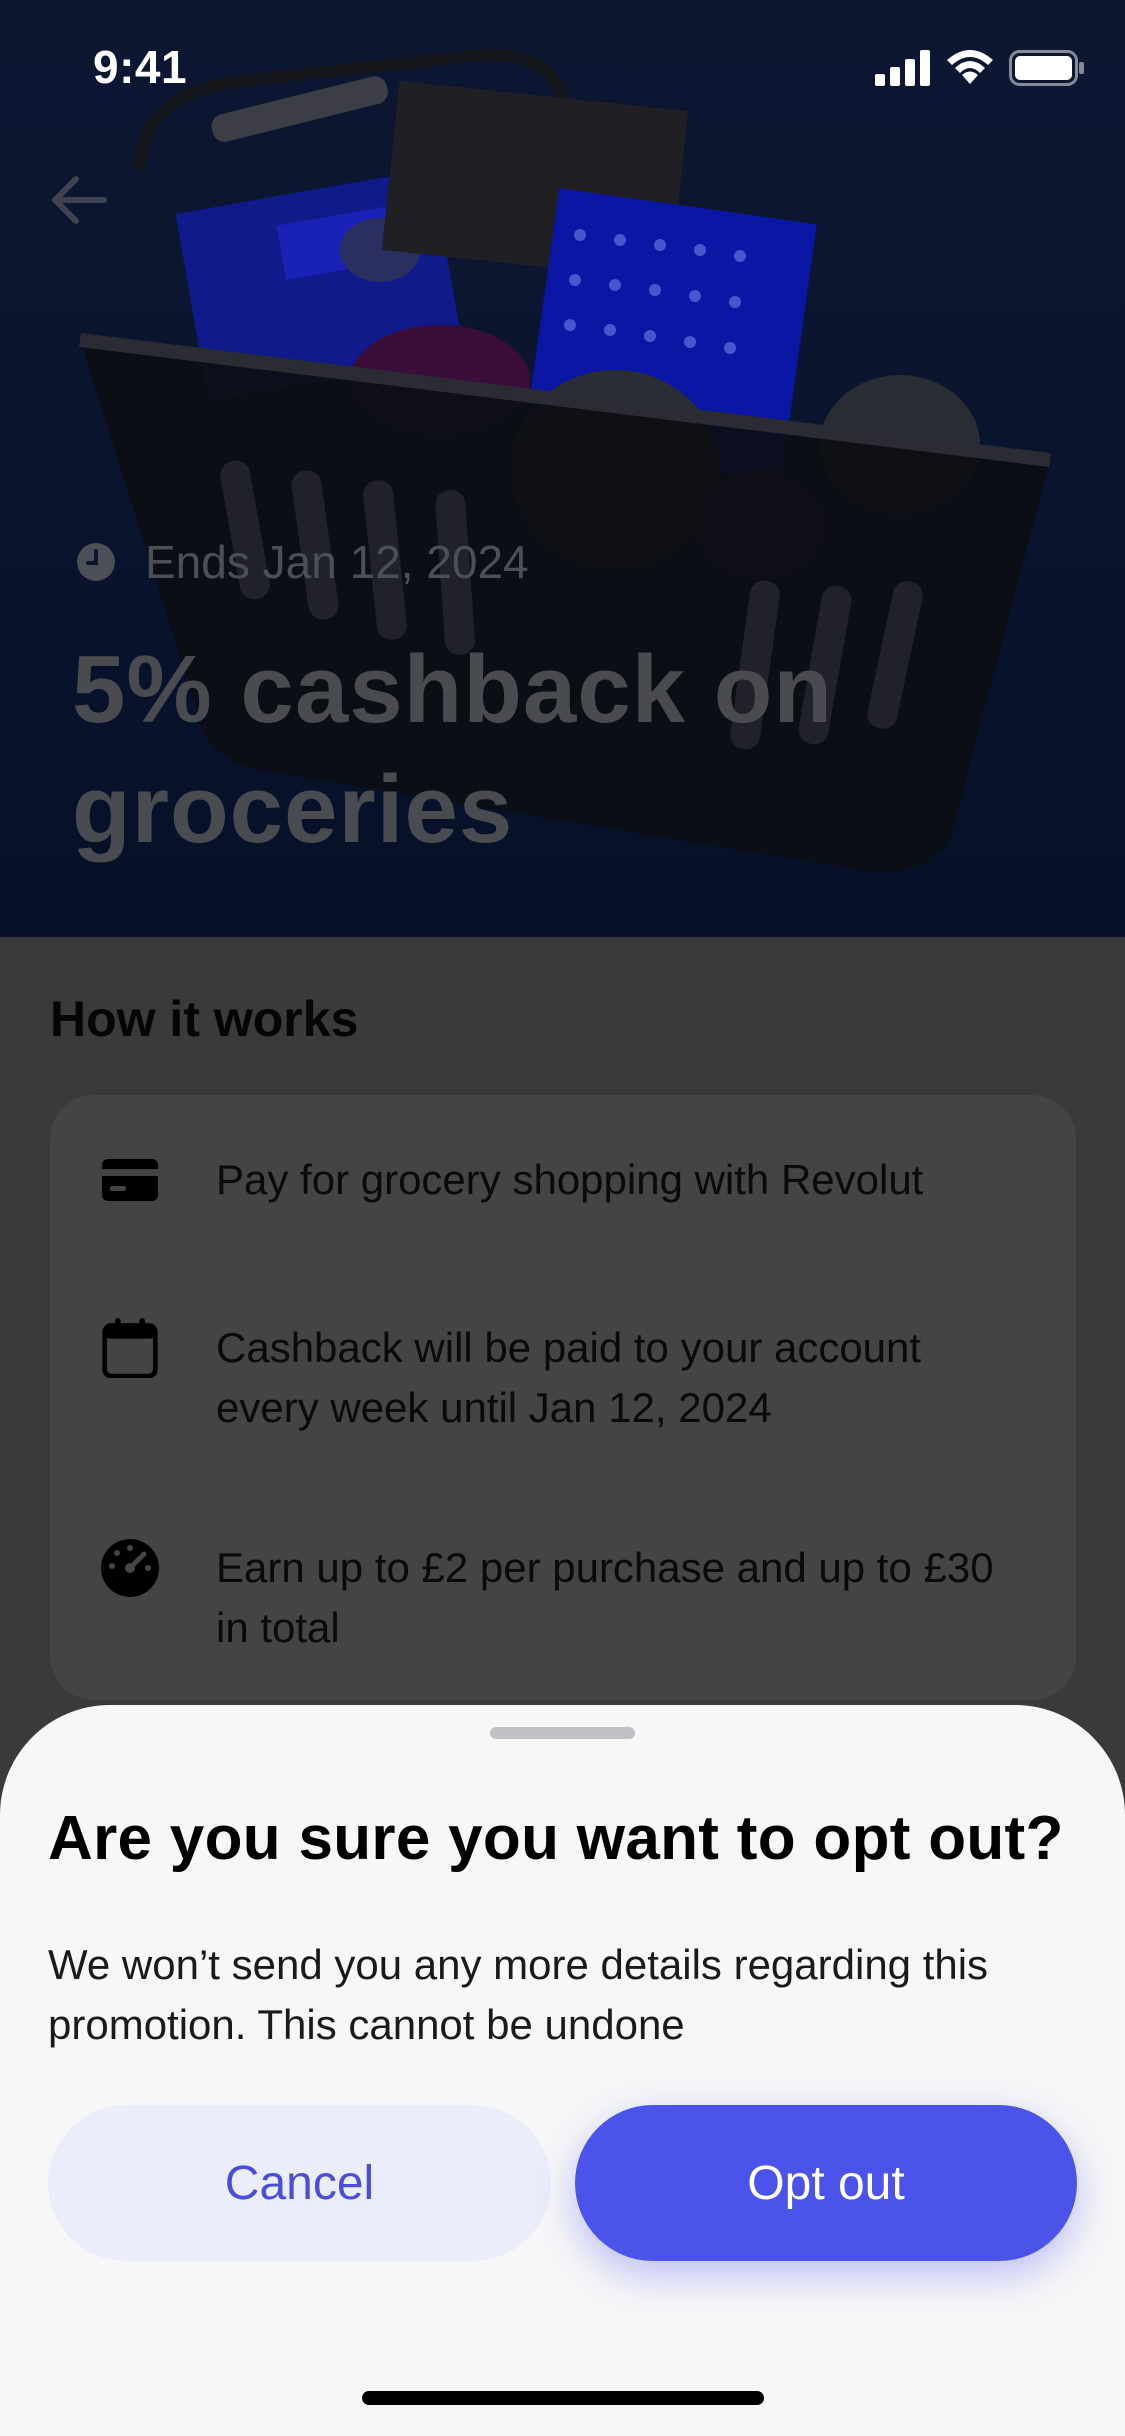 This screenshot has width=1125, height=2436. Describe the element at coordinates (563, 2398) in the screenshot. I see `home-indicator` at that location.